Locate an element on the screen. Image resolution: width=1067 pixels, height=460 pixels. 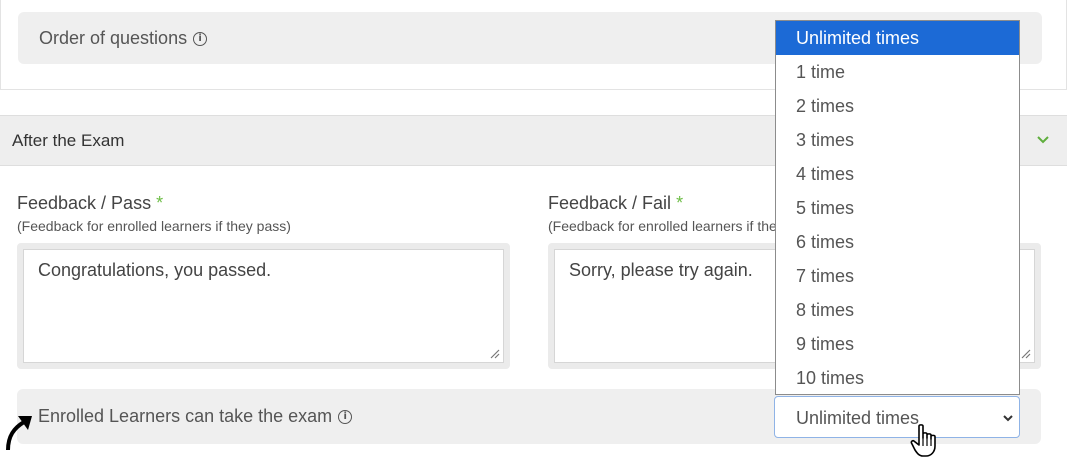
dropdown-option-3: 3 times is located at coordinates (897, 140).